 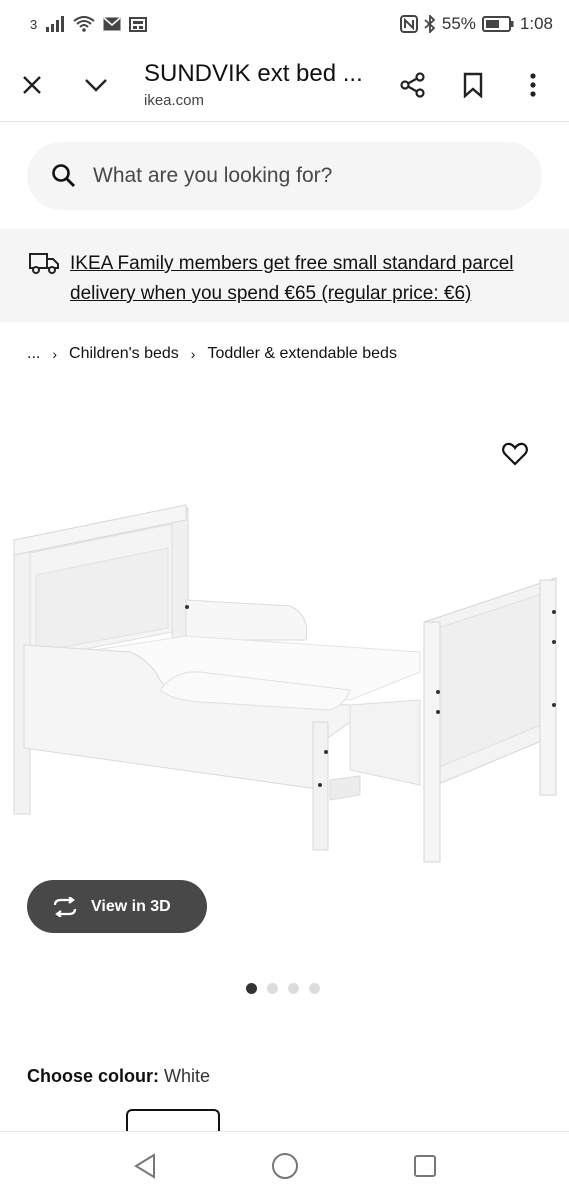 I want to click on bookmark-button, so click(x=473, y=85).